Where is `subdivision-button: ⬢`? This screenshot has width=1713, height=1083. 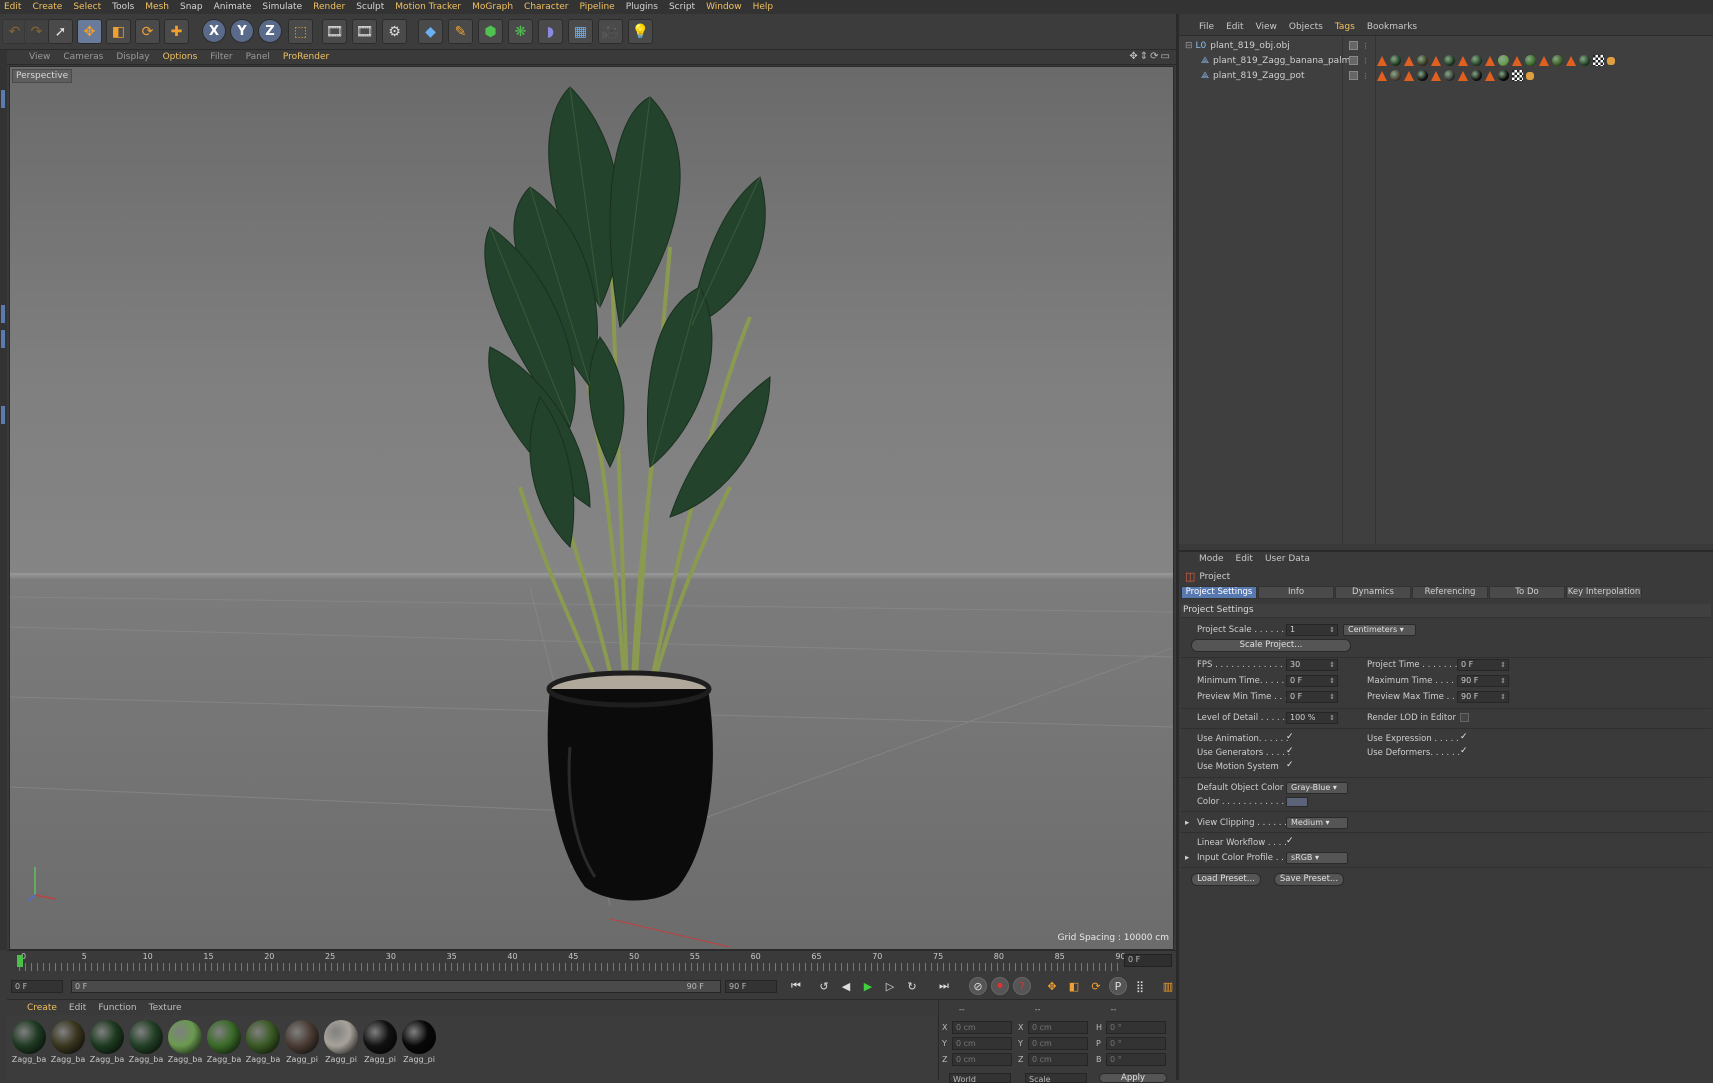
subdivision-button: ⬢ is located at coordinates (490, 31).